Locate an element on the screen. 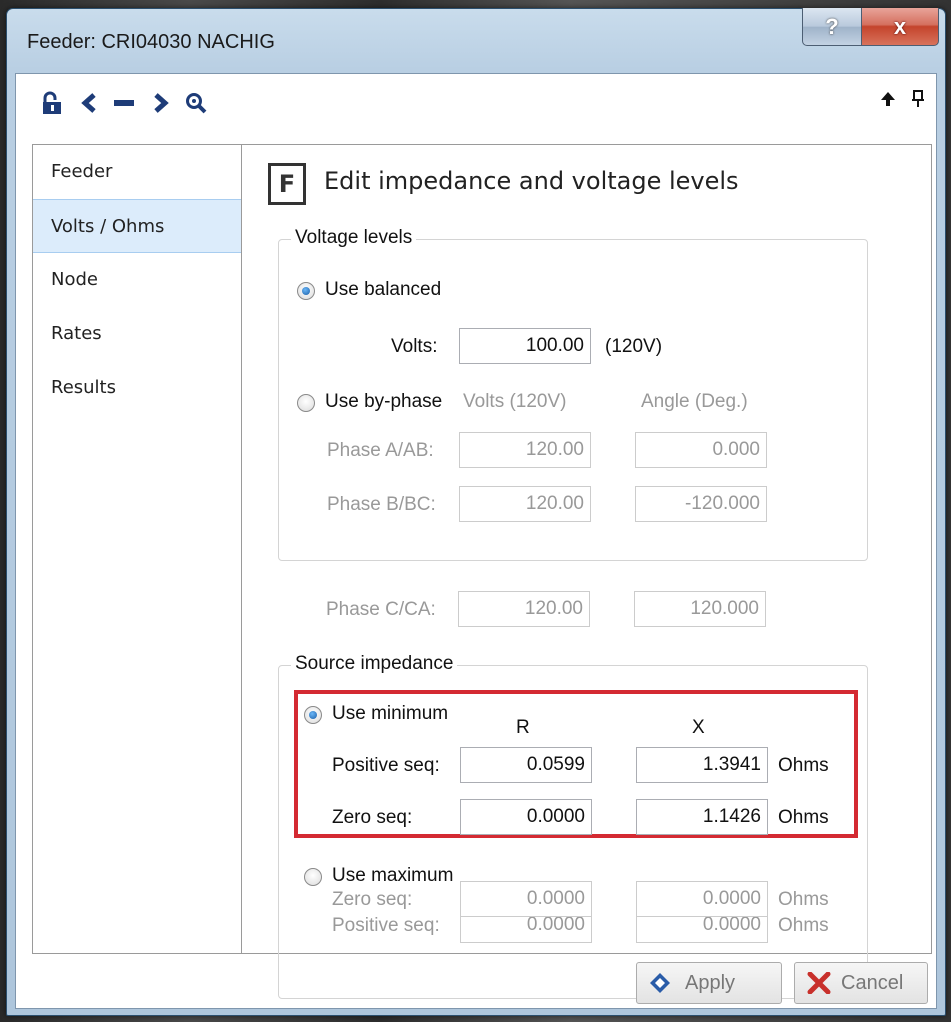  phase-a-volts-field: 120.00 is located at coordinates (525, 450).